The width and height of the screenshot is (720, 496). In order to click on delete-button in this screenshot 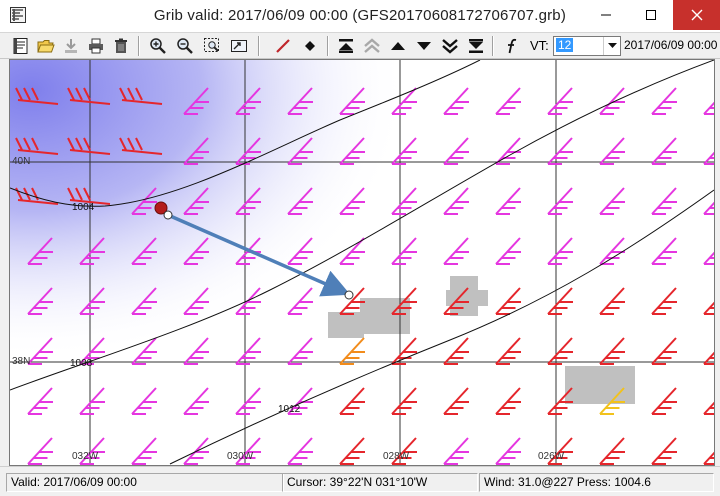, I will do `click(121, 46)`.